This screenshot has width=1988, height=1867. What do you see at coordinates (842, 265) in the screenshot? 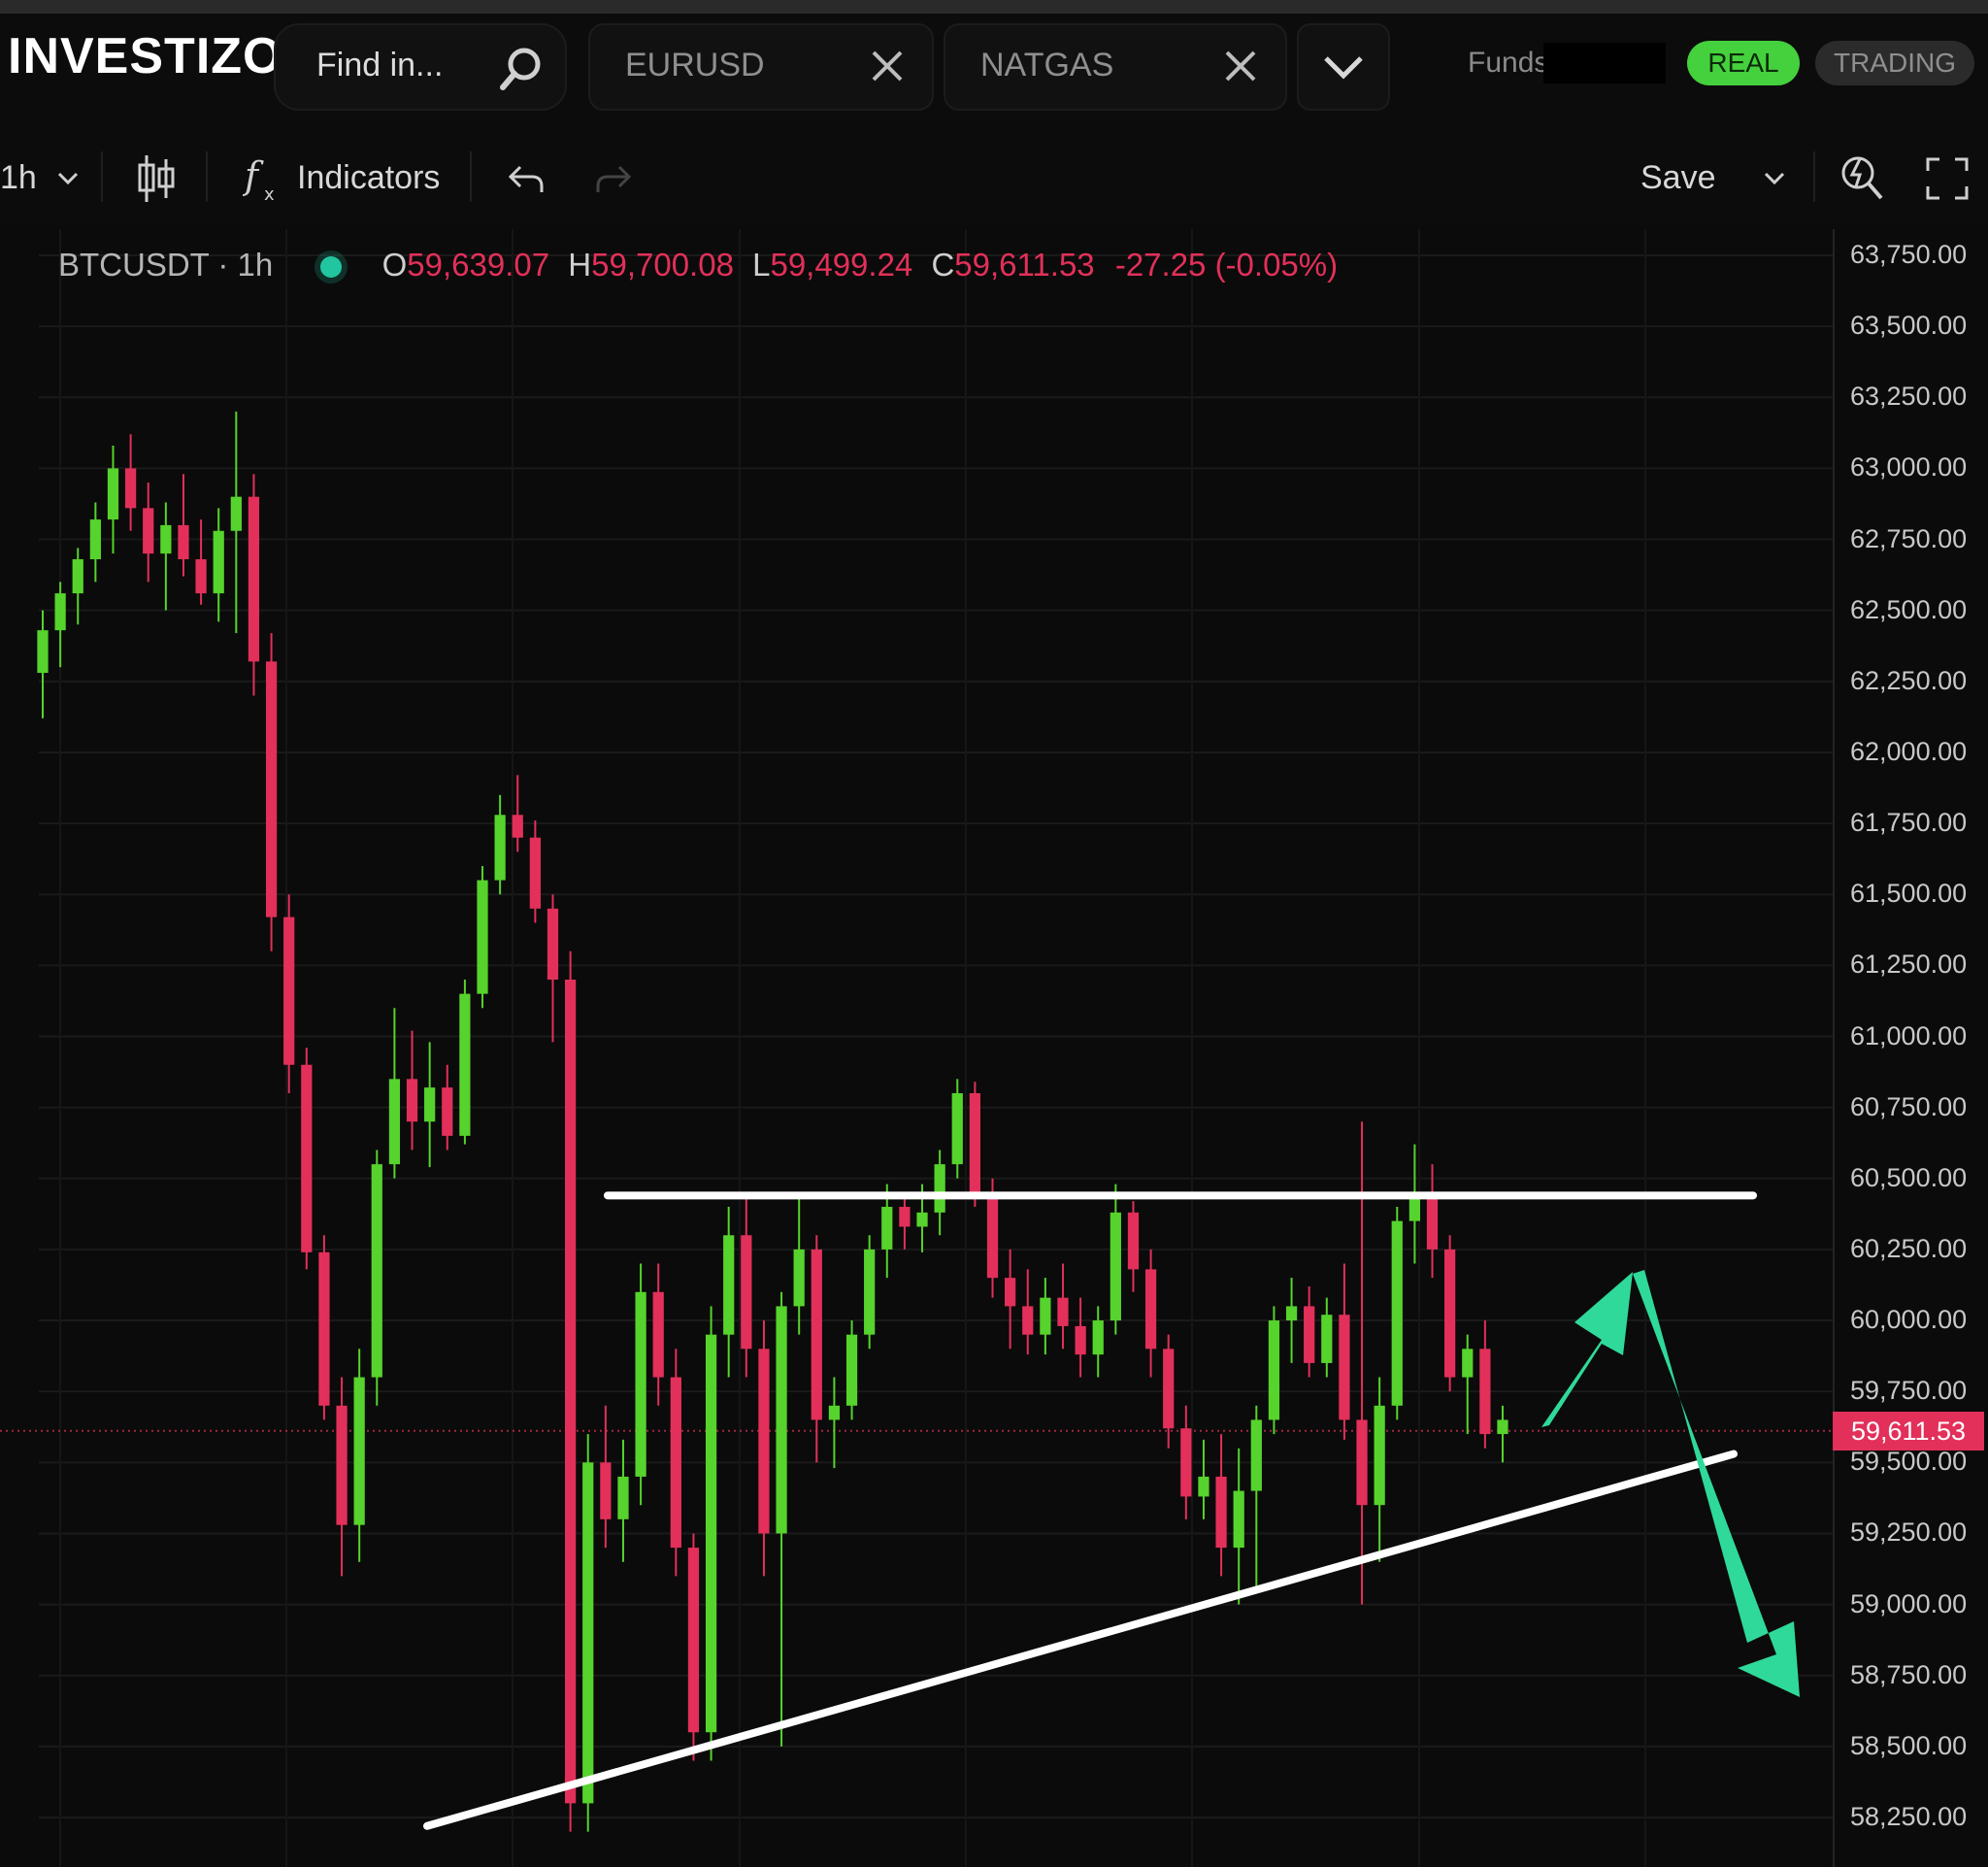
I see `low-value: 59,499.24` at bounding box center [842, 265].